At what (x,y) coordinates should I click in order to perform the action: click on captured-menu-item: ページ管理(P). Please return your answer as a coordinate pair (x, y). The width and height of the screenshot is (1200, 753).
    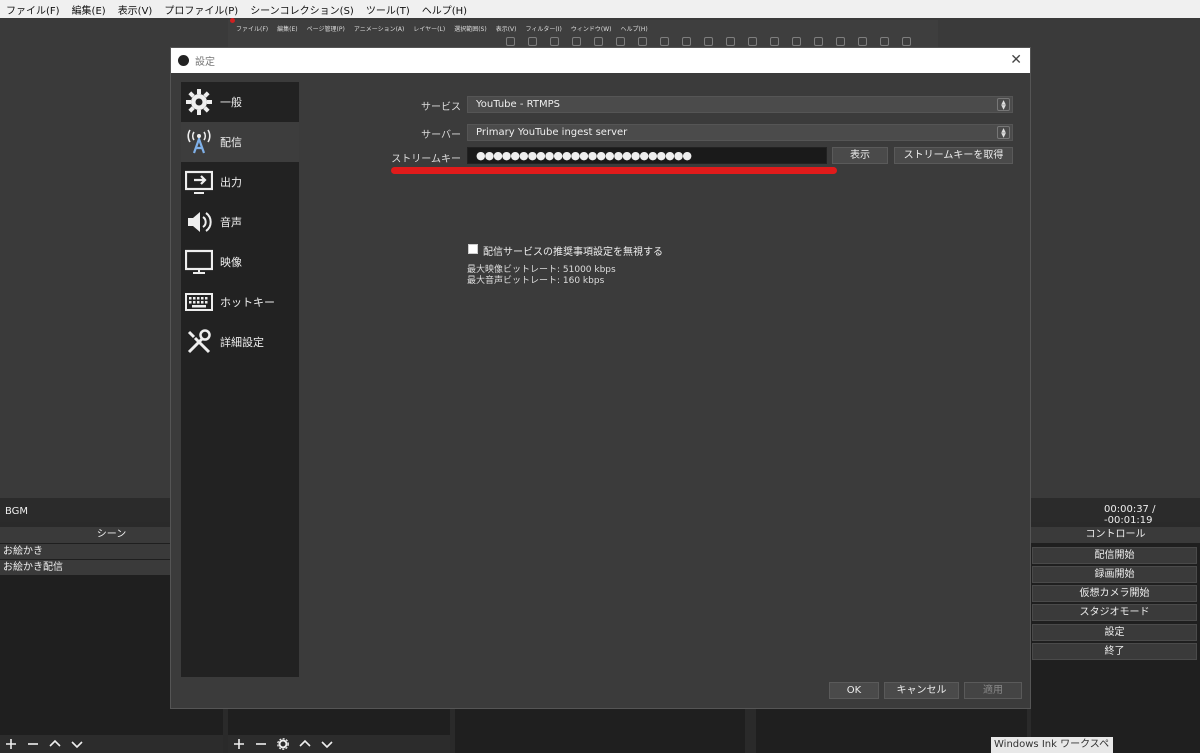
    Looking at the image, I should click on (325, 29).